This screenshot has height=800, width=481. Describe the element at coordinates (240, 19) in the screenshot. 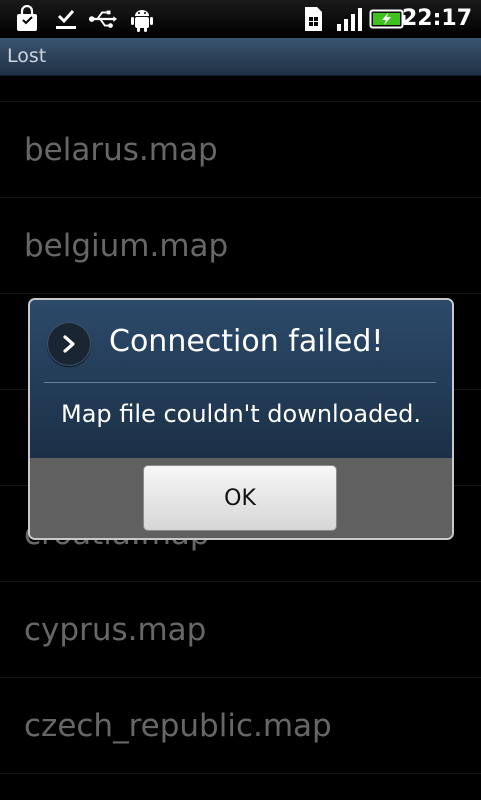

I see `status-bar: 22:17` at that location.